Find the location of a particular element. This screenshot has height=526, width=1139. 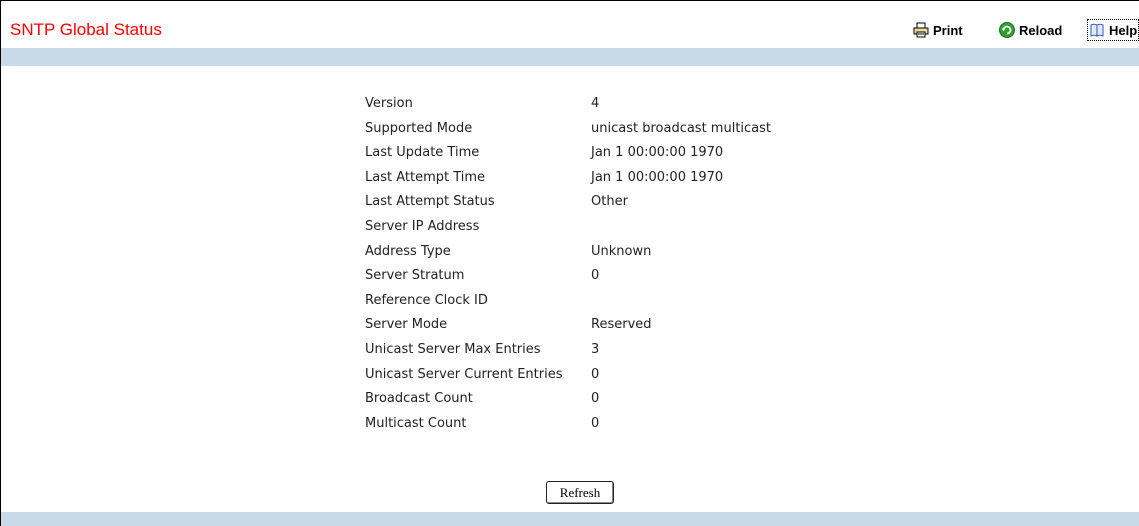

status-label: Last Attempt Status is located at coordinates (430, 202).